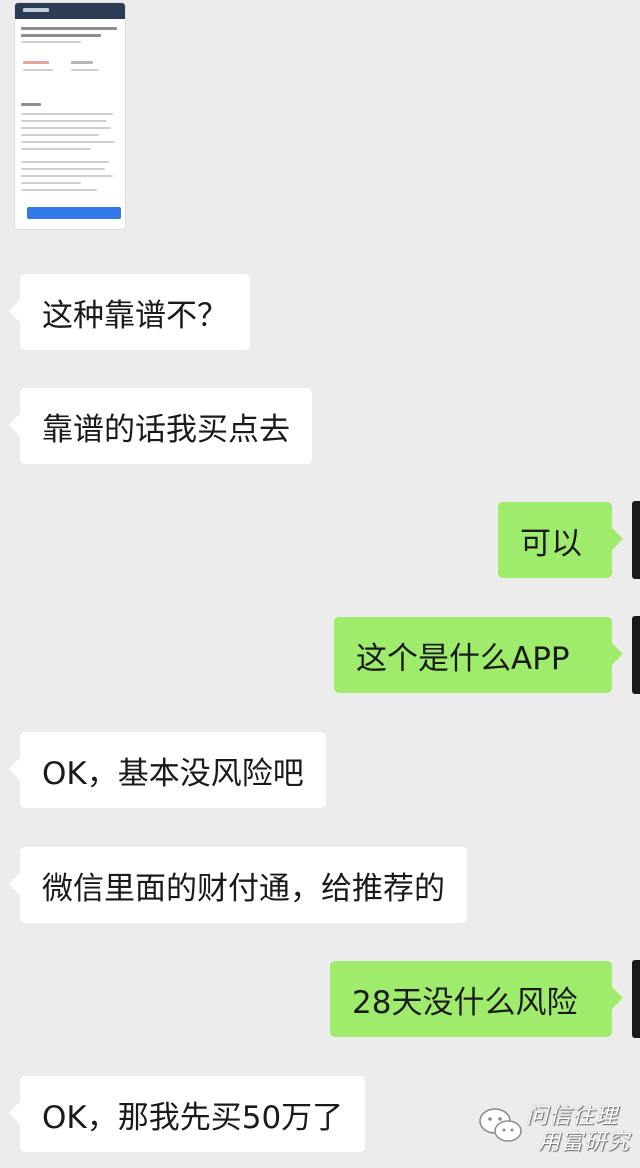 The width and height of the screenshot is (640, 1168). Describe the element at coordinates (478, 655) in the screenshot. I see `outgoing-message: 这个是什么APP` at that location.